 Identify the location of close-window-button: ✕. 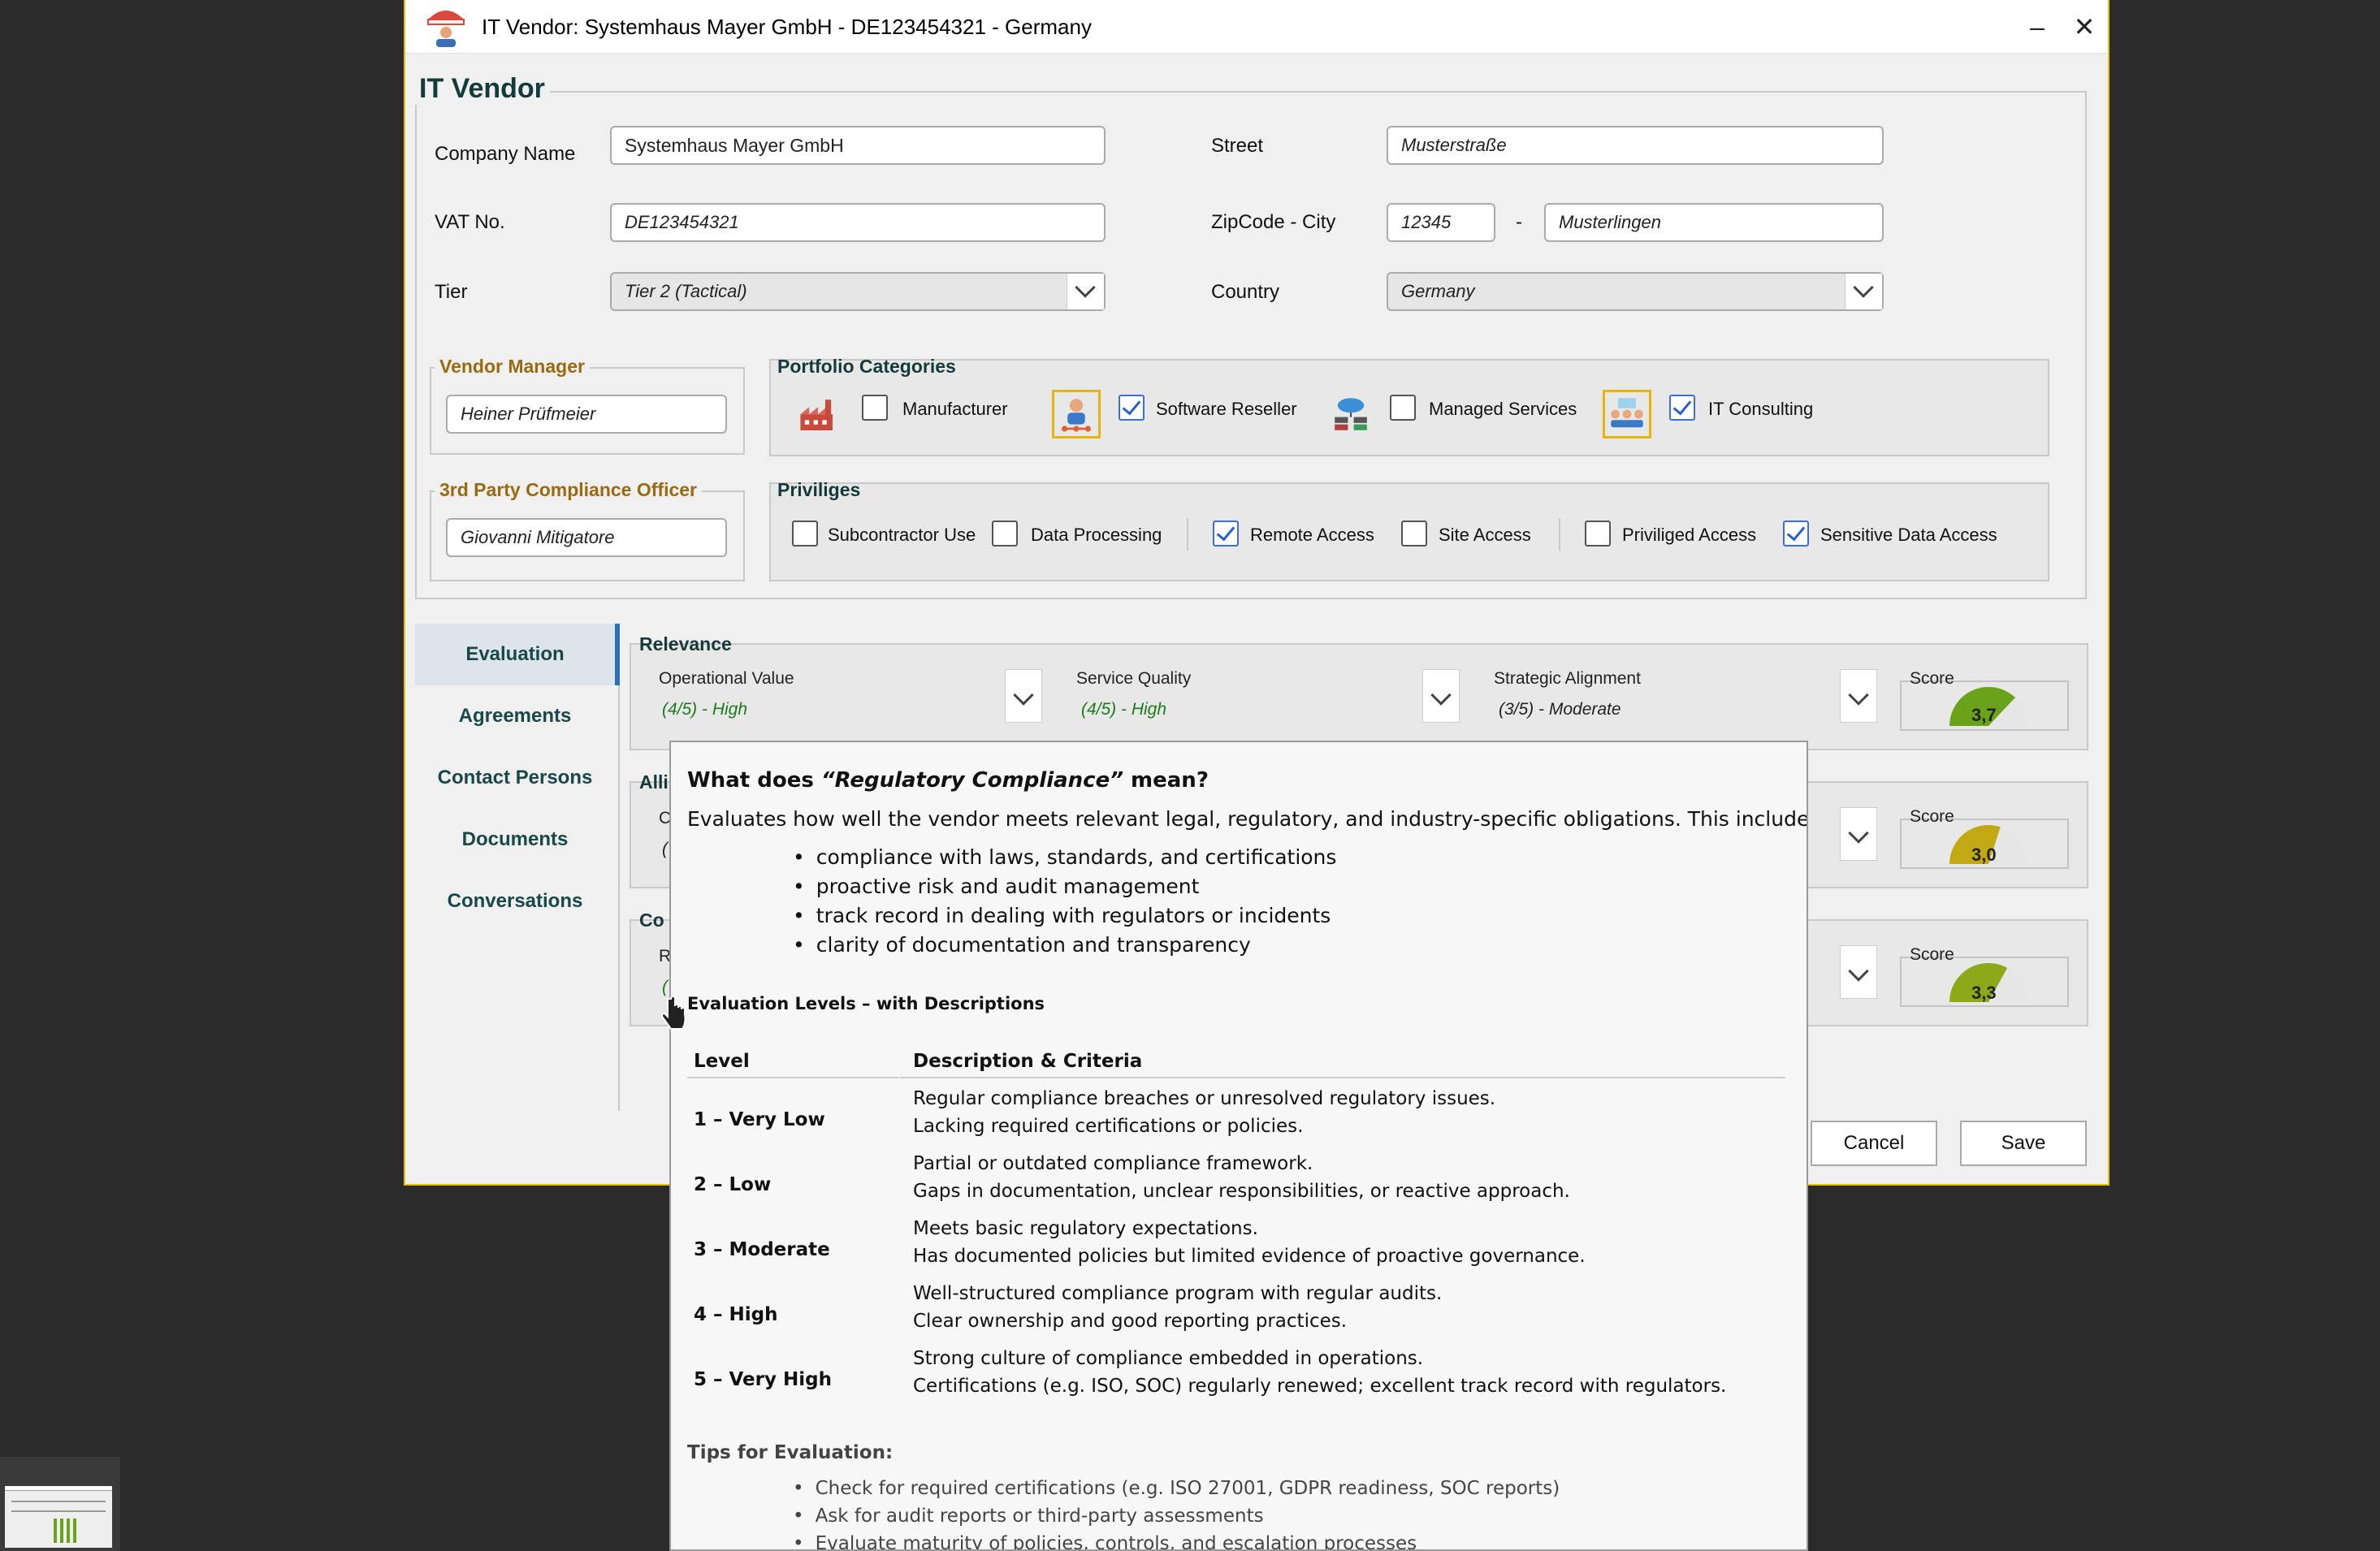
(2084, 26).